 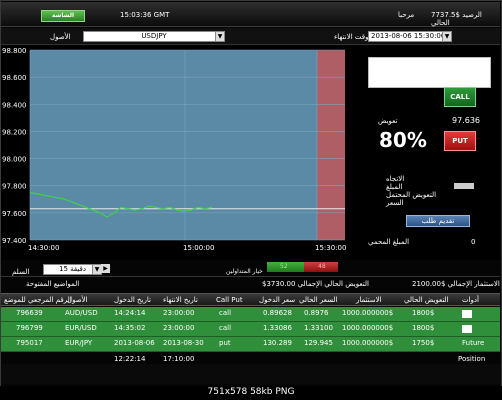 I want to click on interval-select-value: دقيقة 15, so click(x=72, y=269).